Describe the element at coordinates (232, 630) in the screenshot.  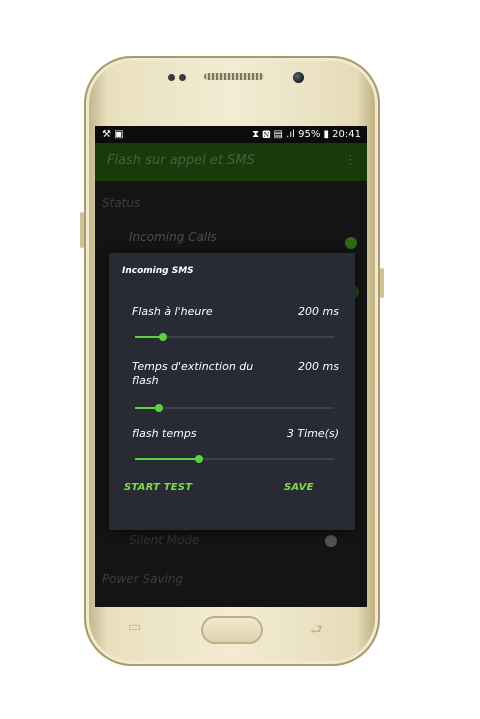
I see `home-button` at that location.